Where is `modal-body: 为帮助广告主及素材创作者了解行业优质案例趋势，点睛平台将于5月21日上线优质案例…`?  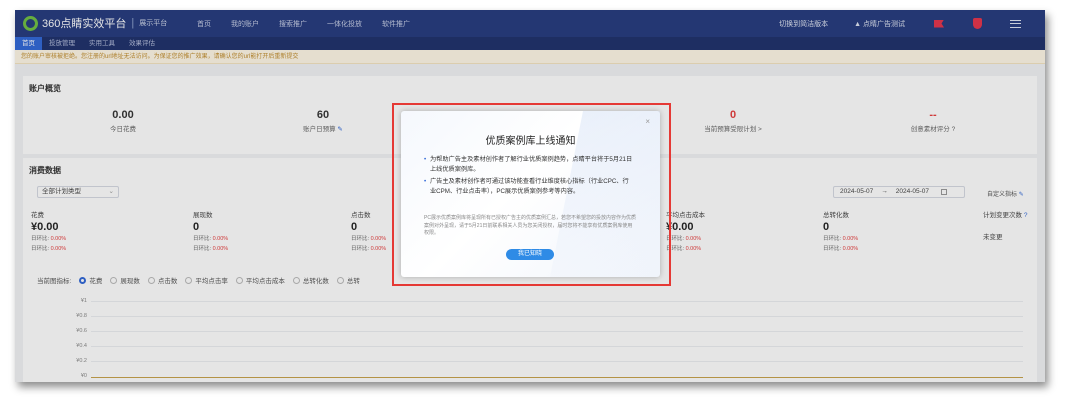 modal-body: 为帮助广告主及素材创作者了解行业优质案例趋势，点睛平台将于5月21日上线优质案例… is located at coordinates (529, 177).